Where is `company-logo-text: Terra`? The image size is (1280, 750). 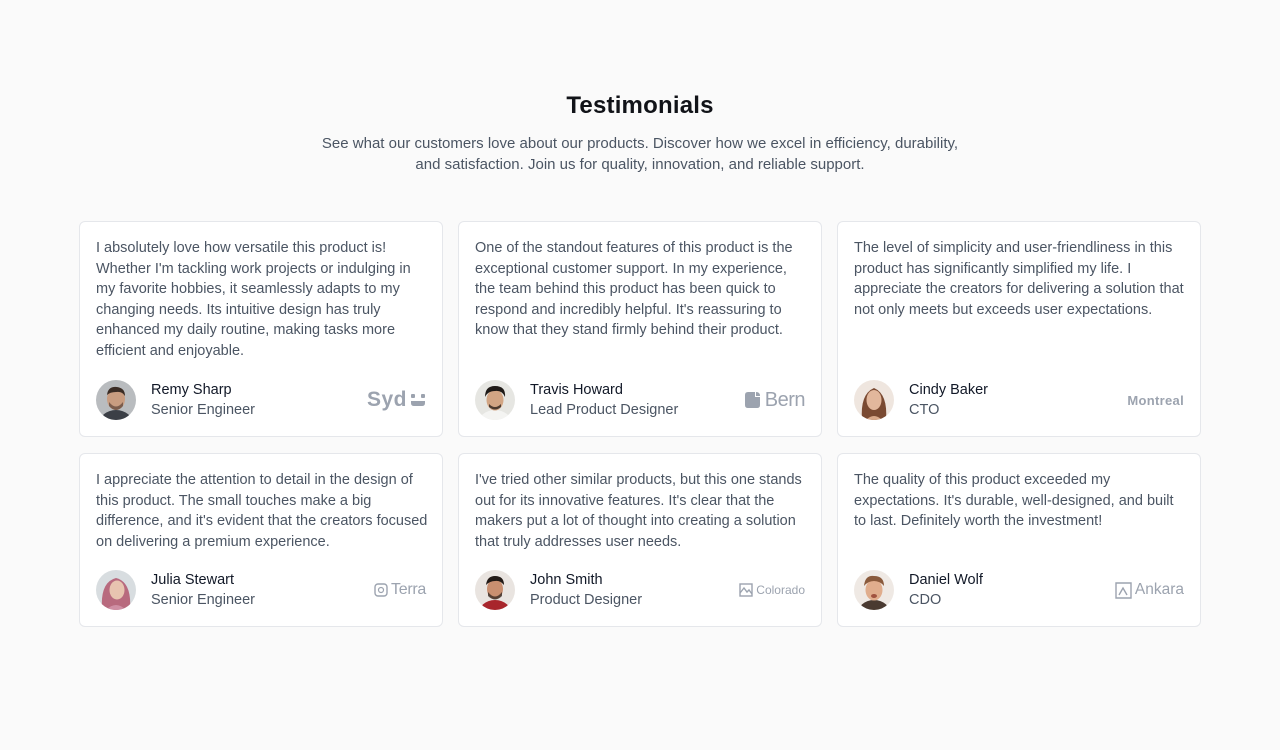
company-logo-text: Terra is located at coordinates (408, 589).